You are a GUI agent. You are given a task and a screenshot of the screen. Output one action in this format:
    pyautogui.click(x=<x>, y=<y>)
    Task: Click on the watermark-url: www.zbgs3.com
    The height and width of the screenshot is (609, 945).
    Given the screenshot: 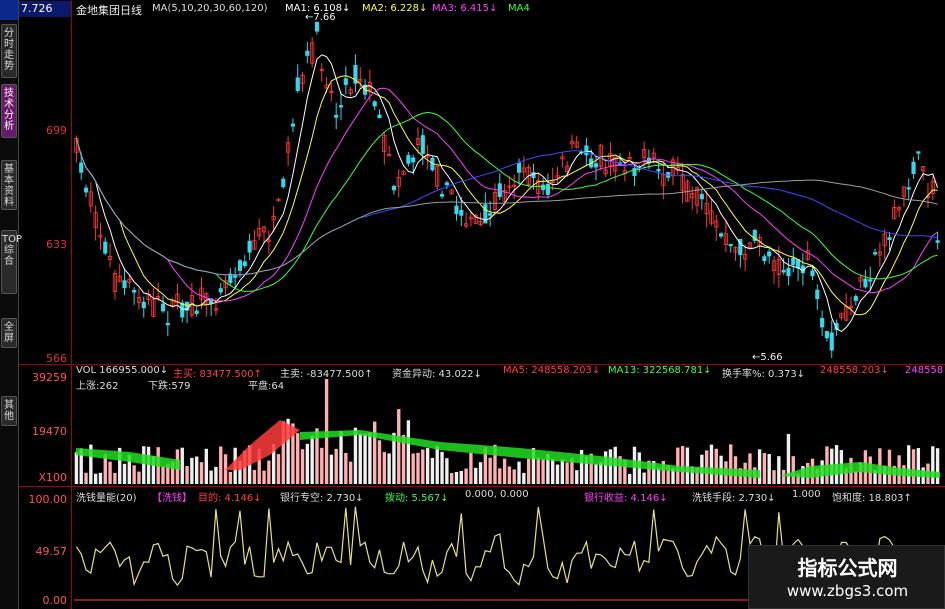 What is the action you would take?
    pyautogui.click(x=847, y=591)
    